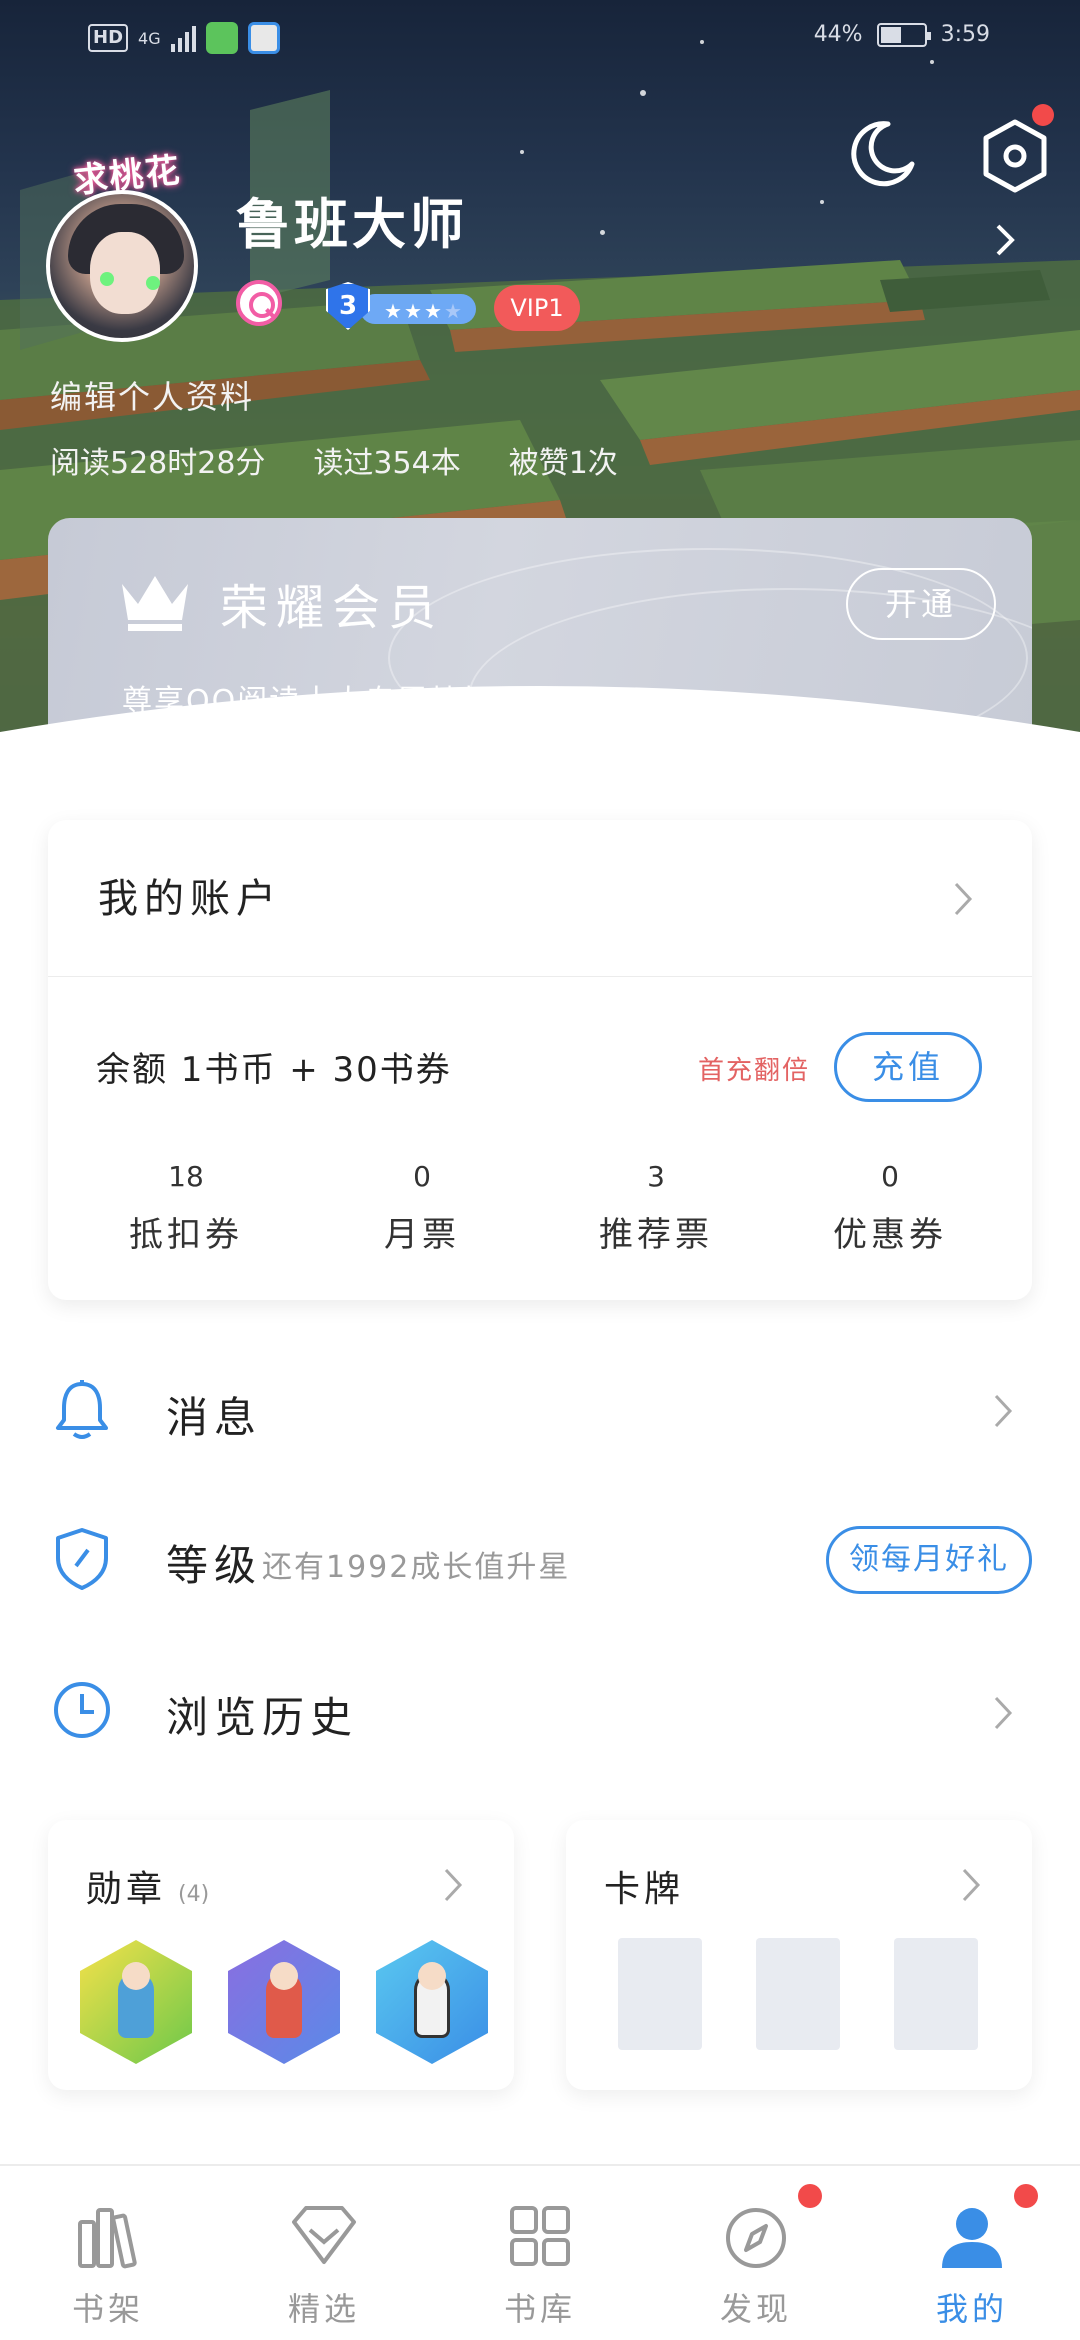 The image size is (1080, 2340). Describe the element at coordinates (540, 723) in the screenshot. I see `header-curve` at that location.